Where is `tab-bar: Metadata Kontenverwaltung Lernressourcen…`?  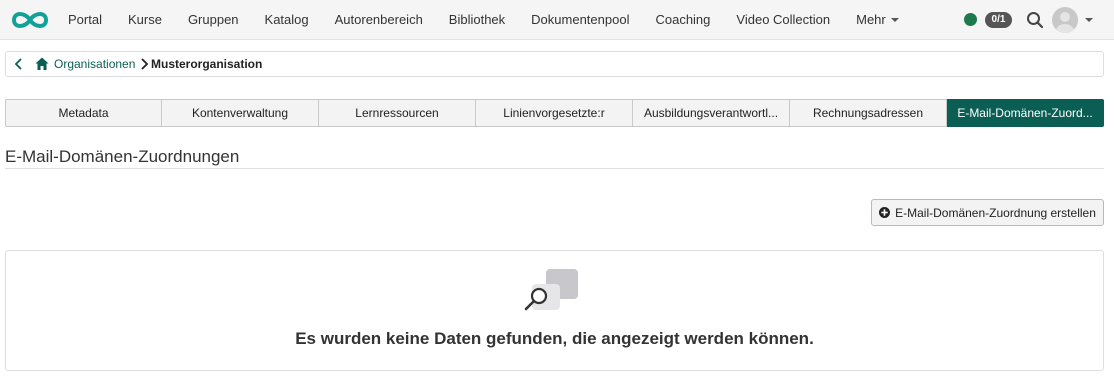
tab-bar: Metadata Kontenverwaltung Lernressourcen… is located at coordinates (554, 113).